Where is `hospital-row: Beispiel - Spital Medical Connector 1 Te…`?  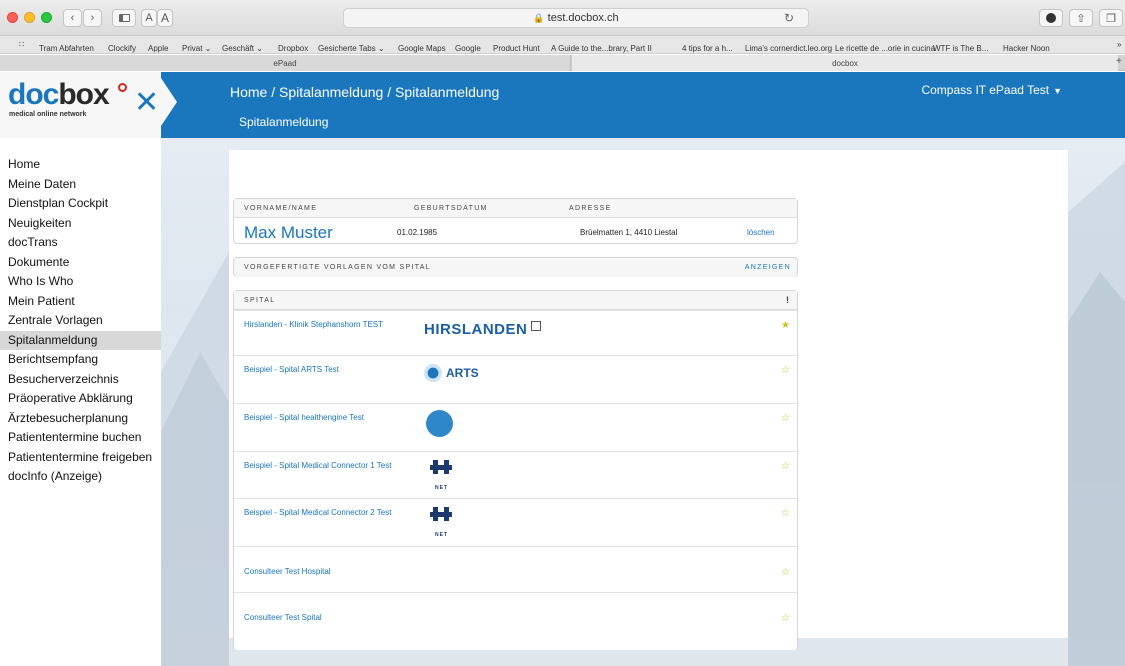
hospital-row: Beispiel - Spital Medical Connector 1 Te… is located at coordinates (515, 474).